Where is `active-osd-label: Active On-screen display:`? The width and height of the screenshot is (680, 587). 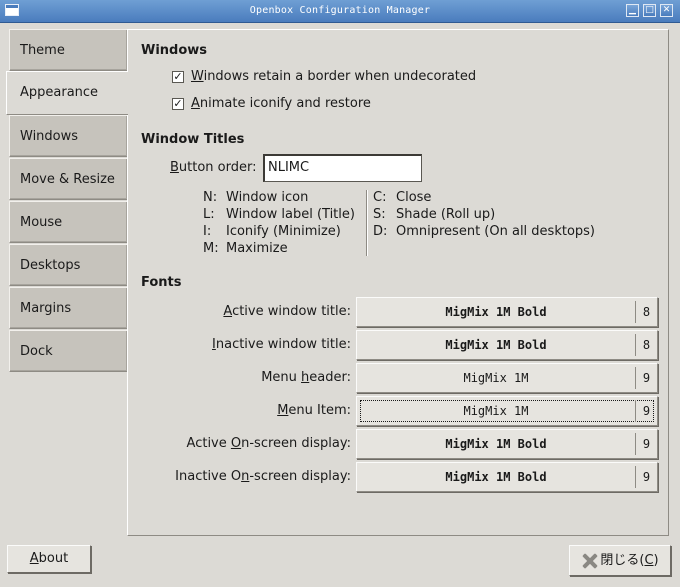
active-osd-label: Active On-screen display: is located at coordinates (268, 443).